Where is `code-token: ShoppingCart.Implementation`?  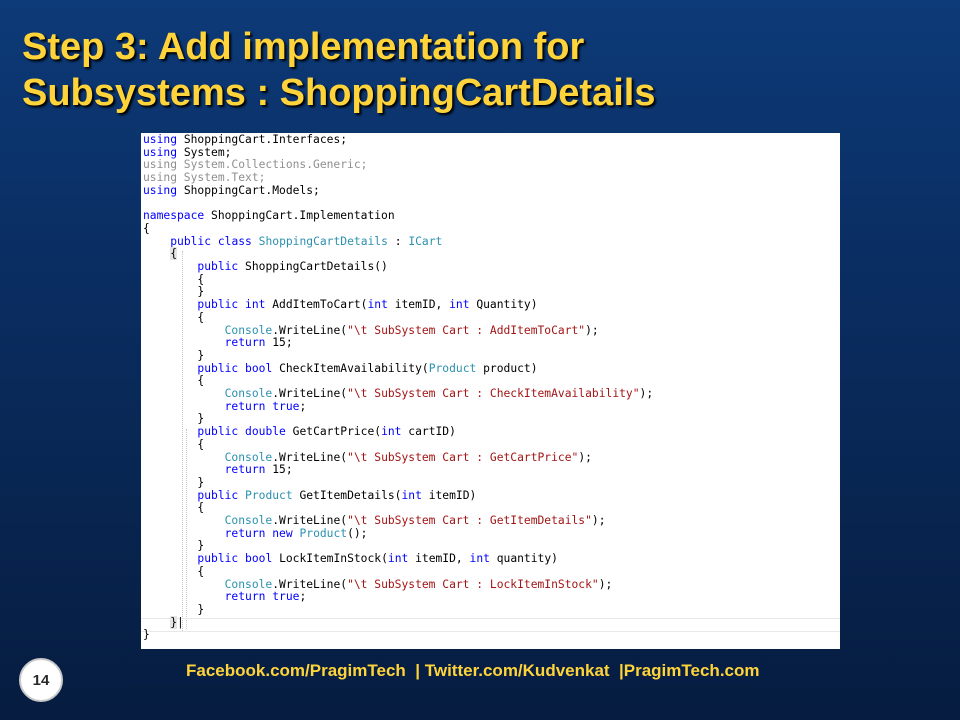
code-token: ShoppingCart.Implementation is located at coordinates (299, 216).